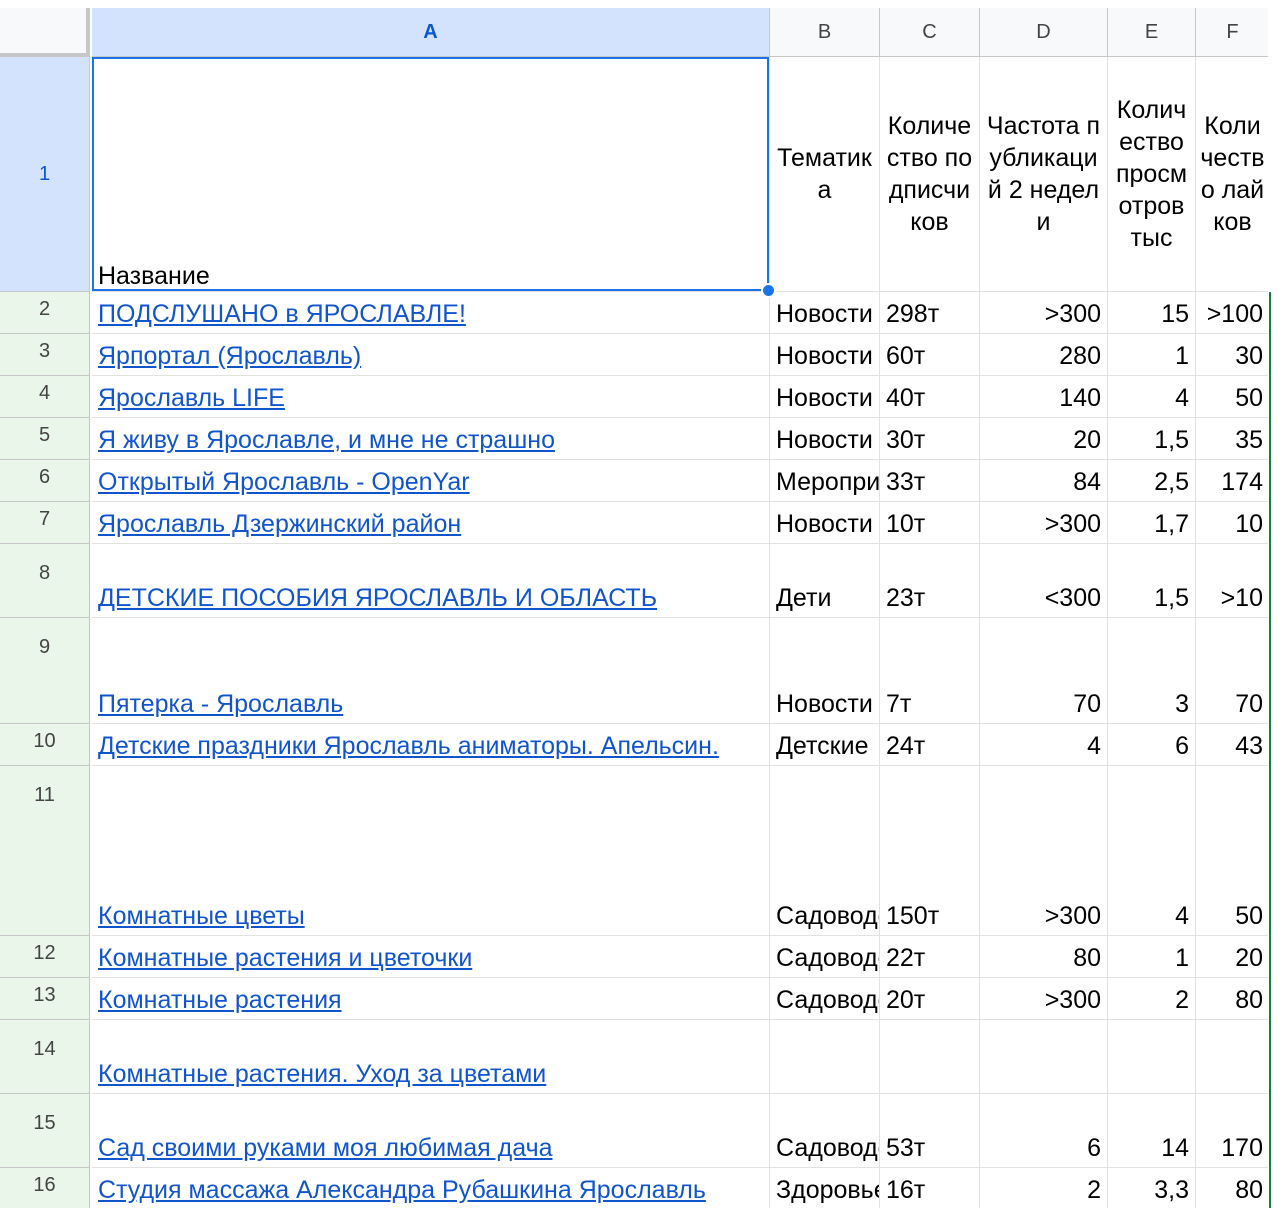 The width and height of the screenshot is (1278, 1208). Describe the element at coordinates (1044, 745) in the screenshot. I see `cell-d: 4` at that location.